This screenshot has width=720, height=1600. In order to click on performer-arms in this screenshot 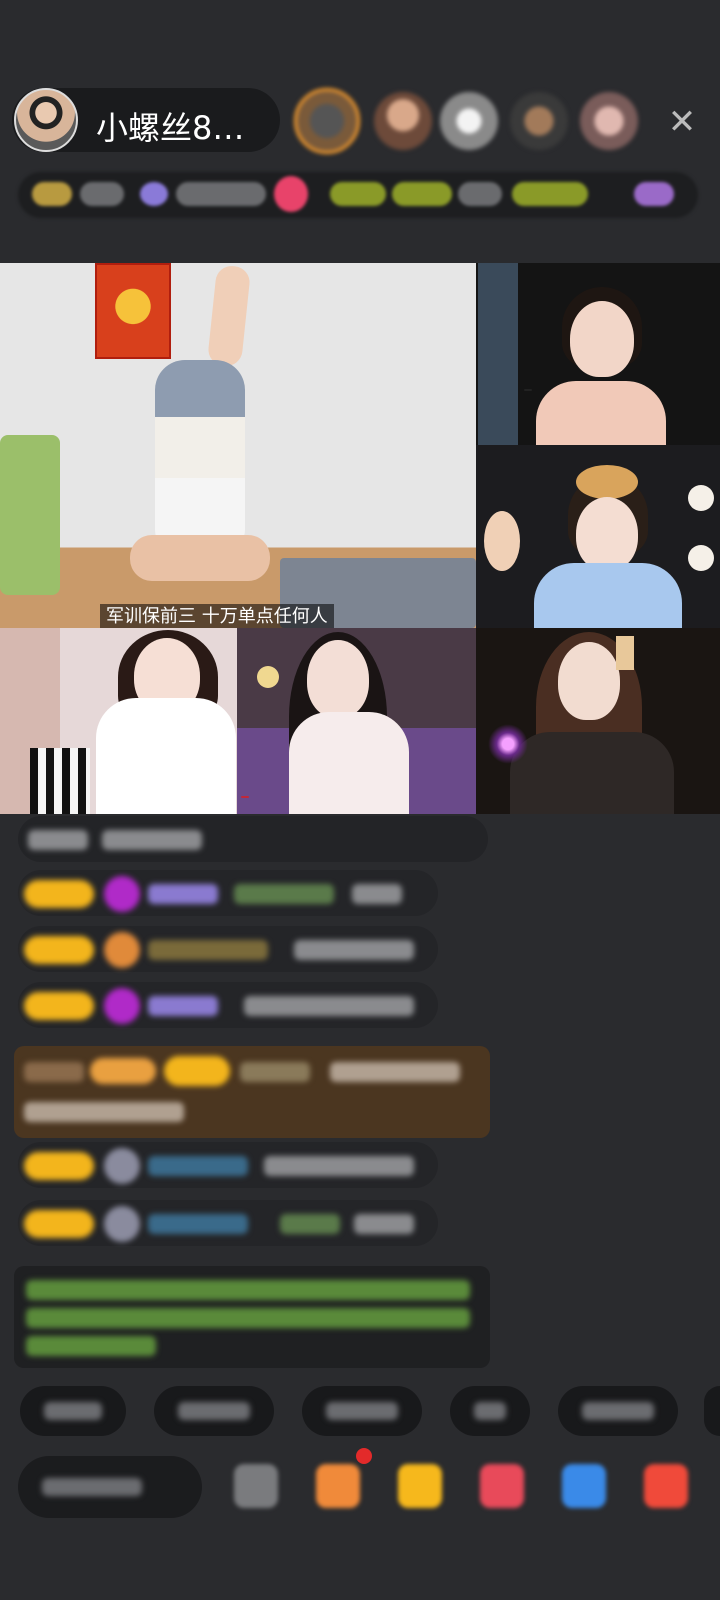, I will do `click(200, 558)`.